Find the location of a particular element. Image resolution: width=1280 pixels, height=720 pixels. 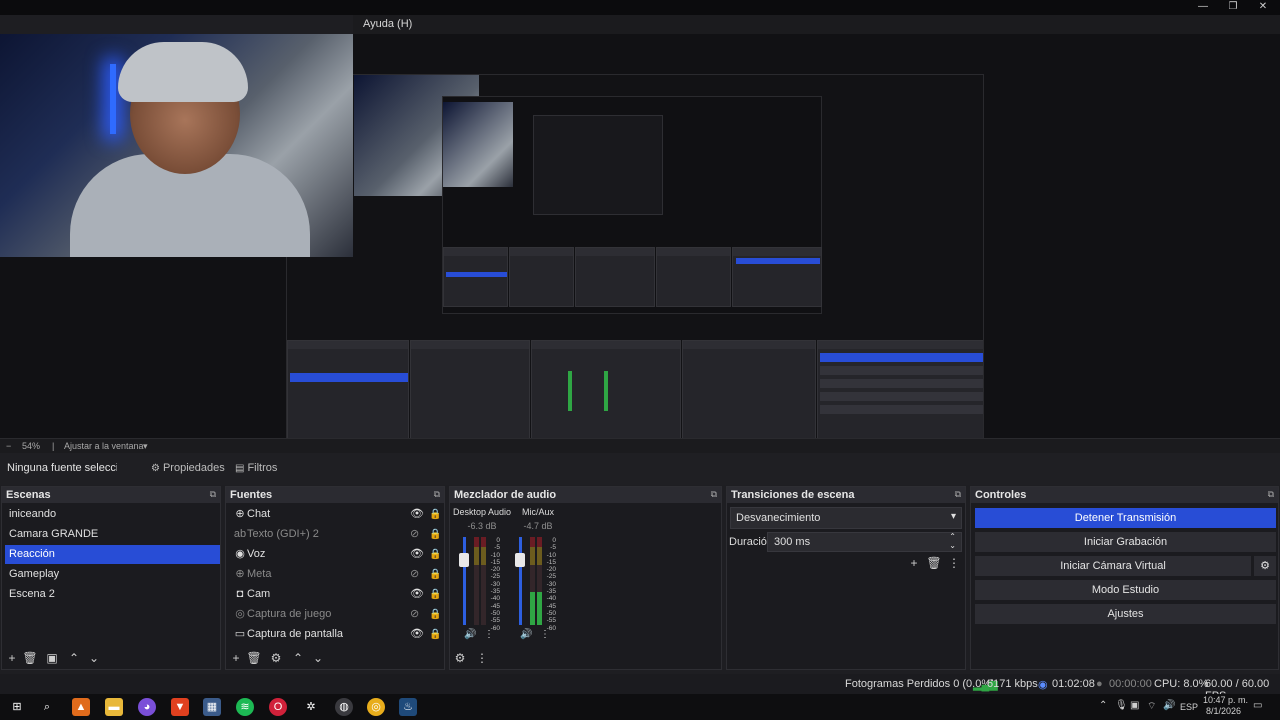

scene-item: Camara GRANDE is located at coordinates (112, 534).